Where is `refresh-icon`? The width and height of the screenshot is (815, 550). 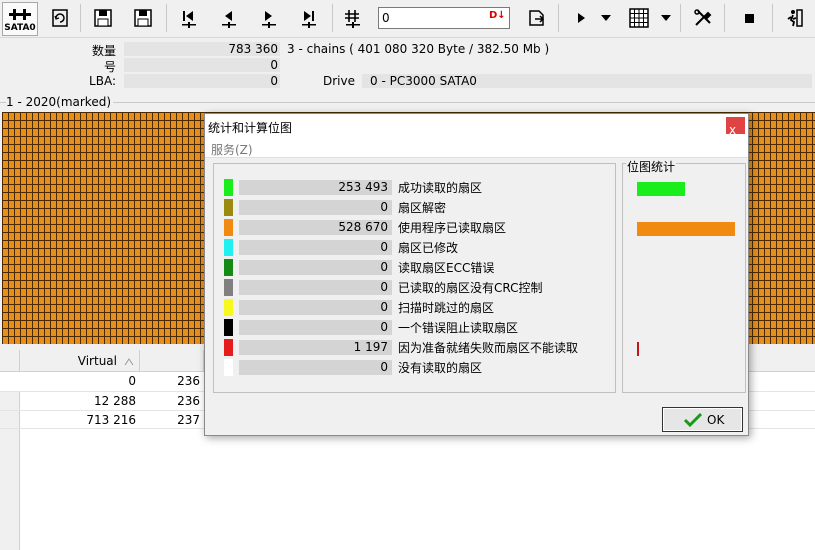 refresh-icon is located at coordinates (60, 18).